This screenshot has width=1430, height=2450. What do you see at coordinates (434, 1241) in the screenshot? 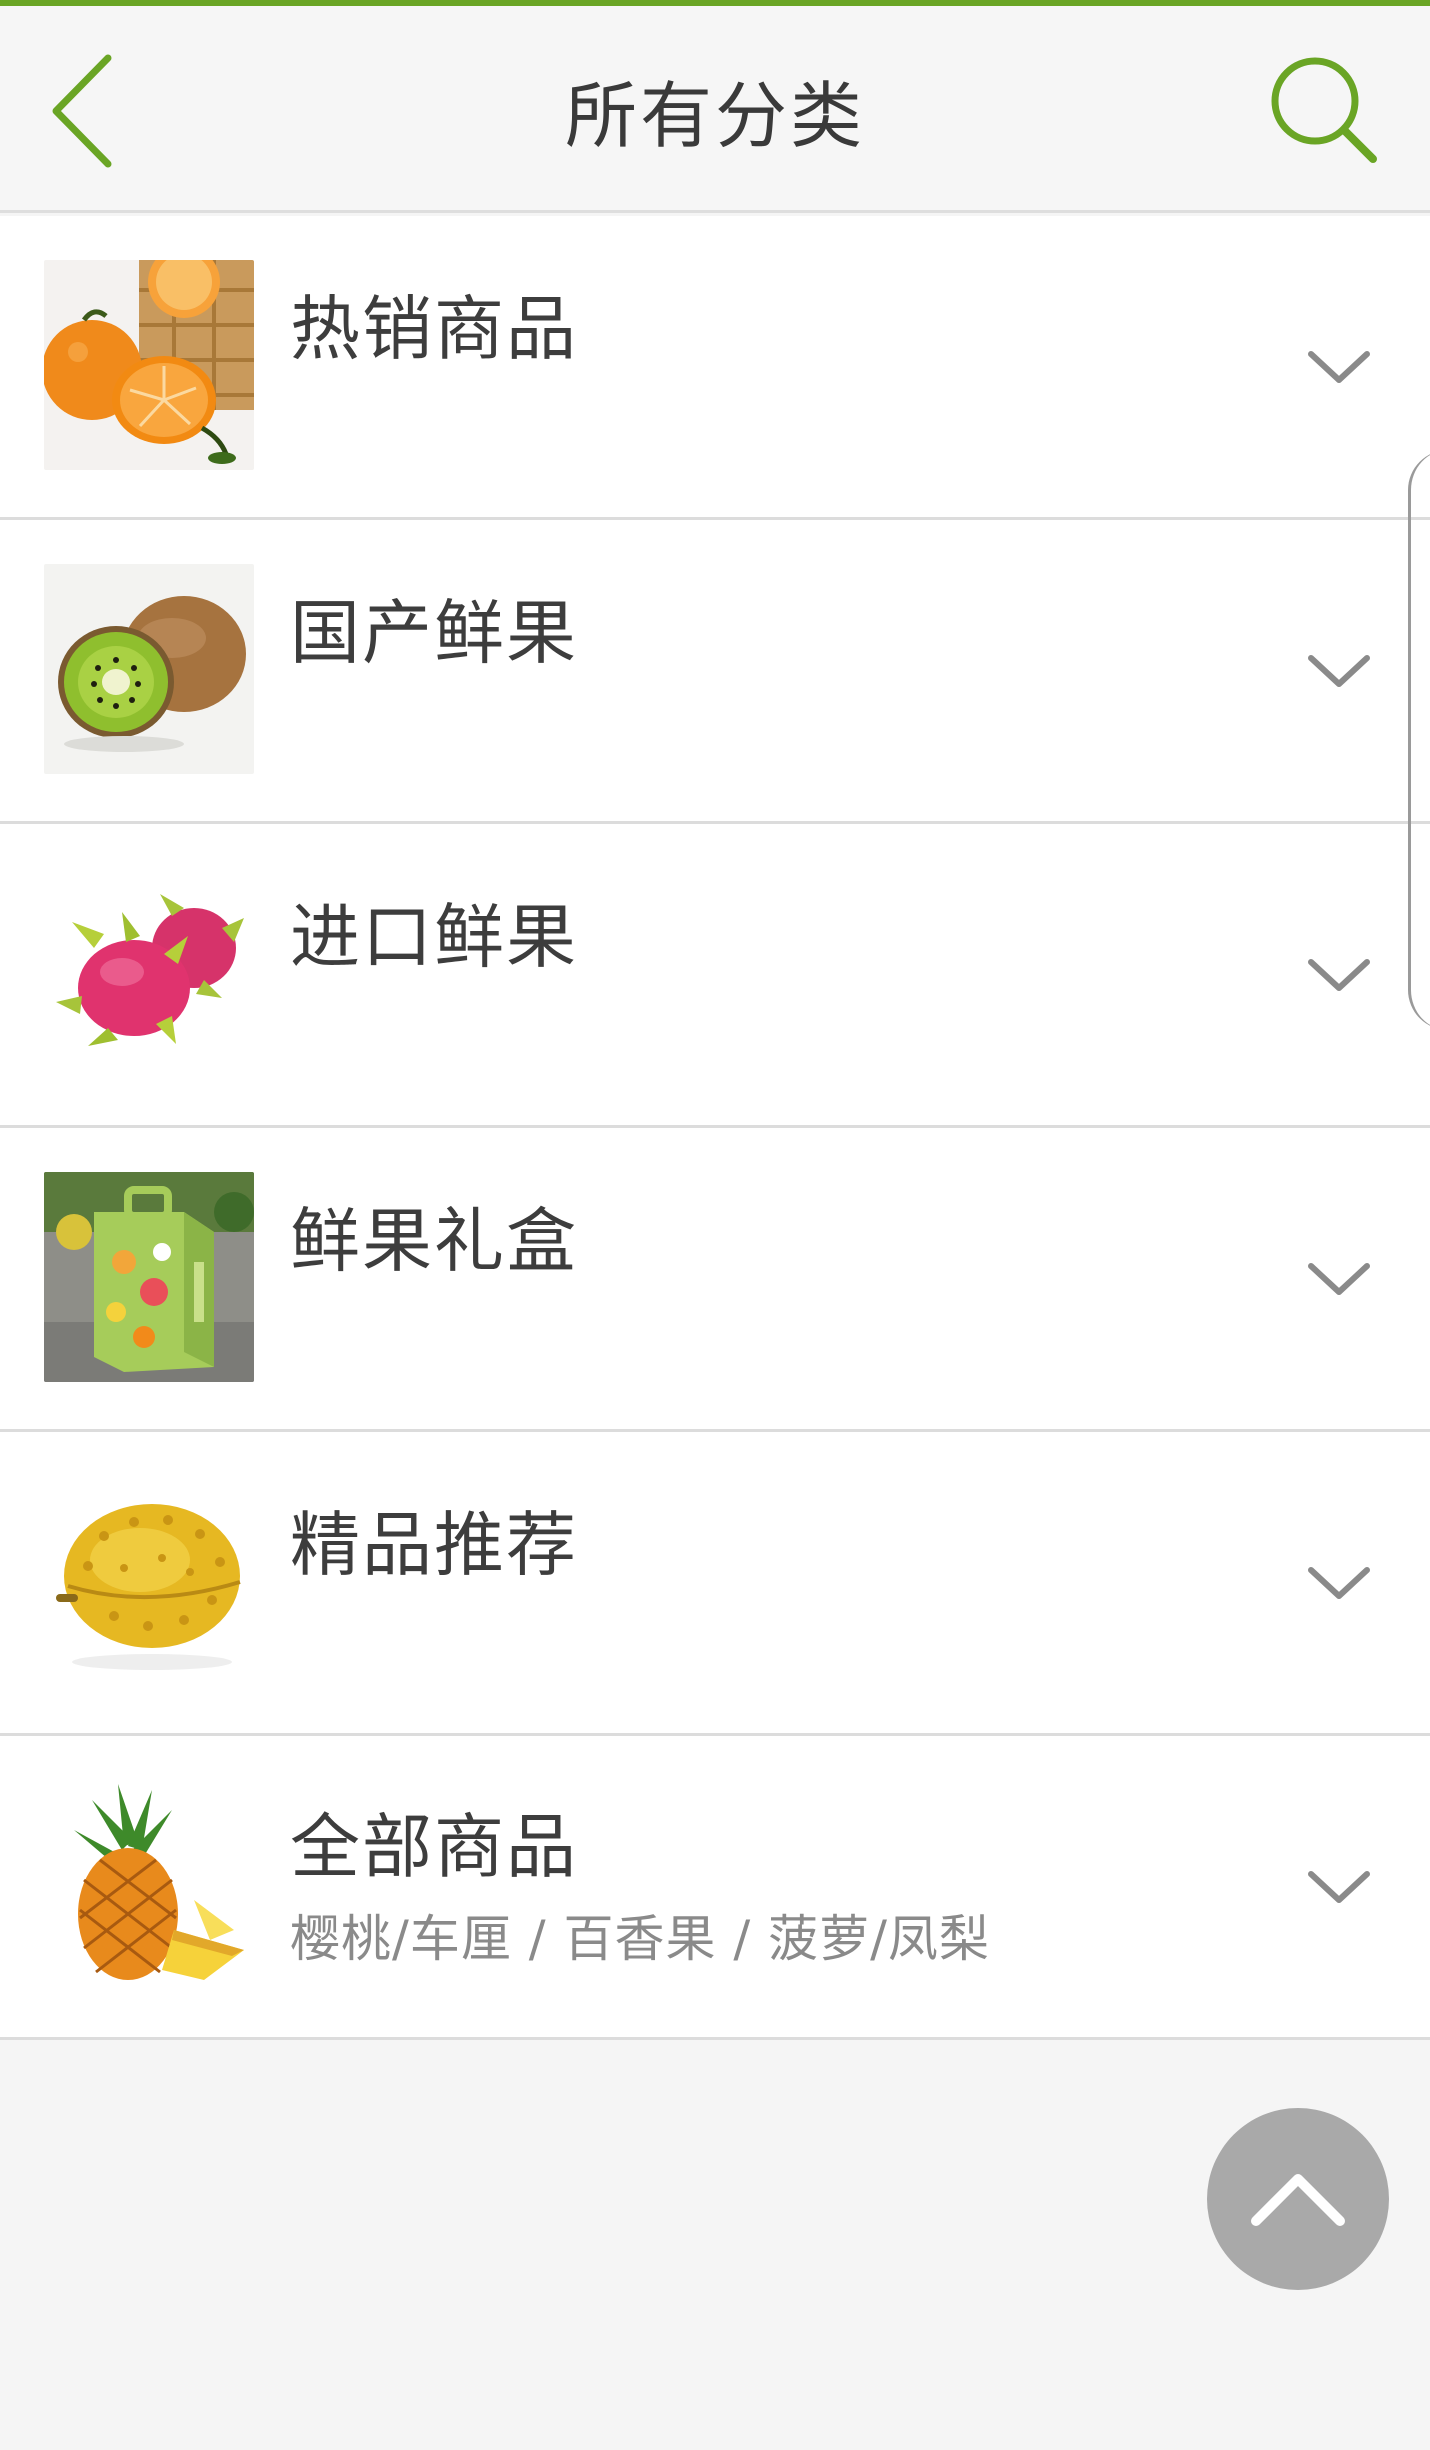
I see `category-label: 鲜果礼盒` at bounding box center [434, 1241].